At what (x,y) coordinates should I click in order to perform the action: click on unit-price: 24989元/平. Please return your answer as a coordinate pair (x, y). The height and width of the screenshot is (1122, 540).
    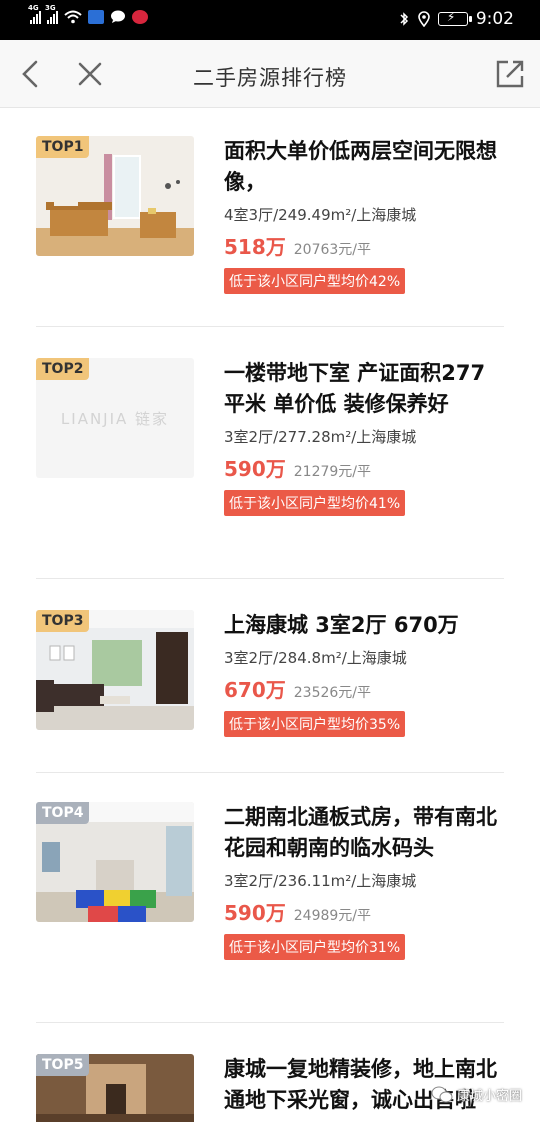
    Looking at the image, I should click on (332, 916).